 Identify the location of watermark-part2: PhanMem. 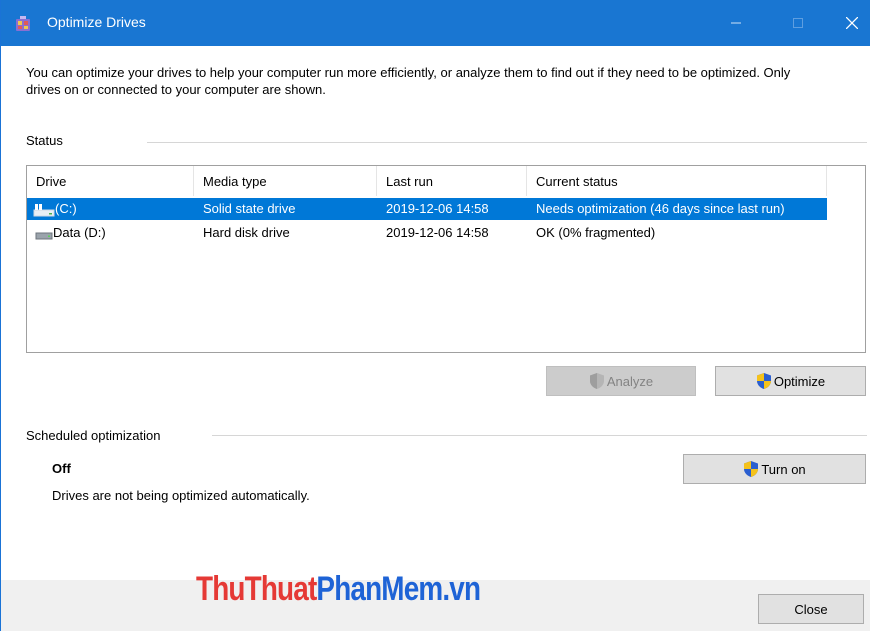
(379, 589).